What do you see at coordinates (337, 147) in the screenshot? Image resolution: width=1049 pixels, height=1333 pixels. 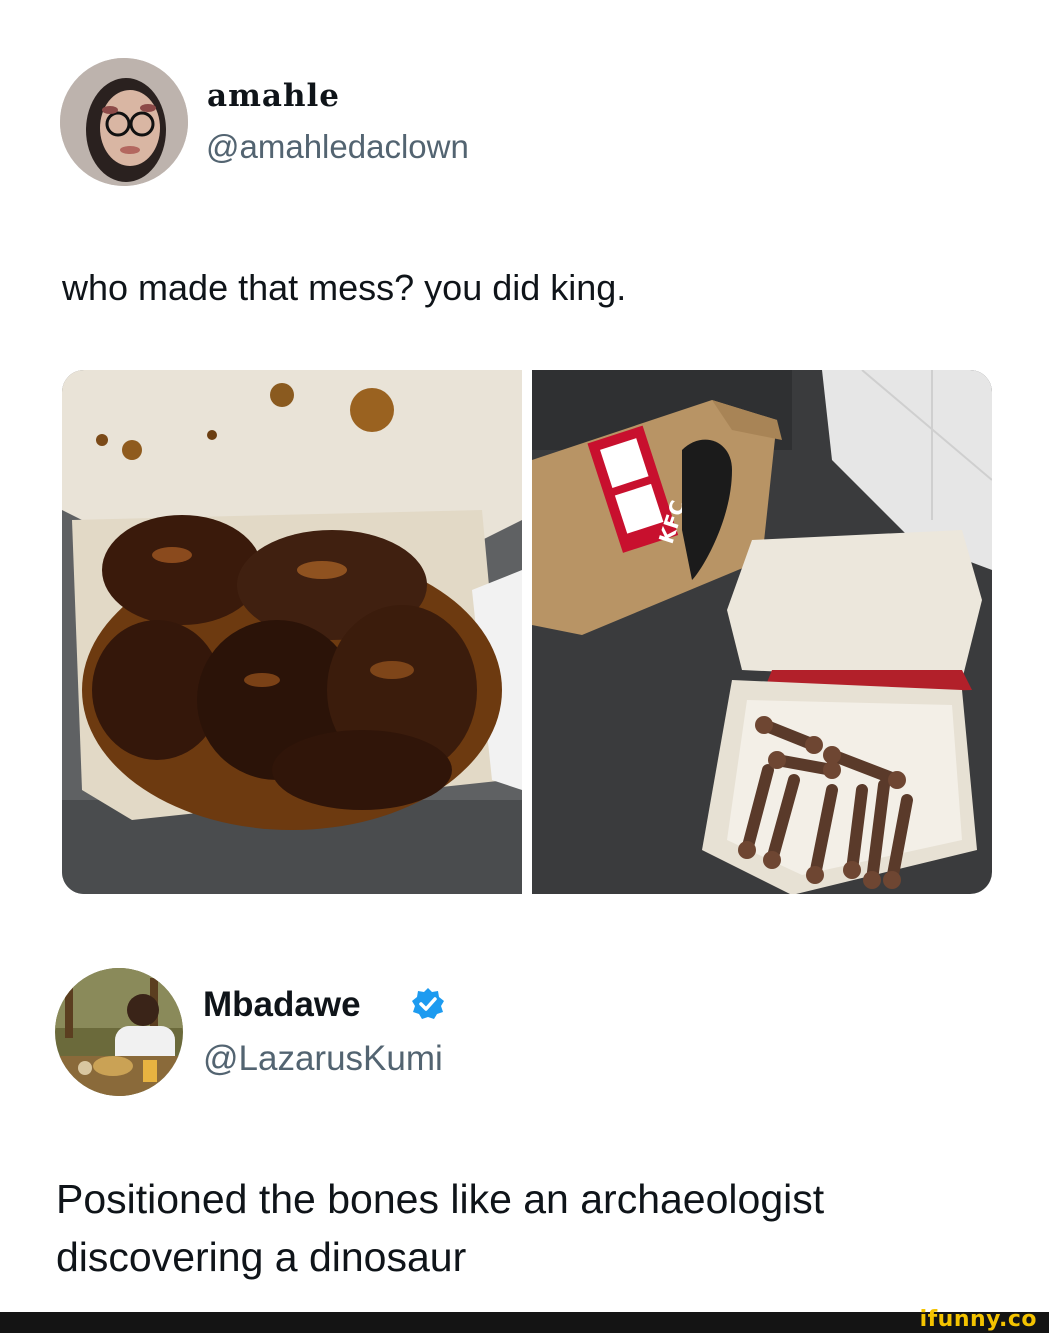 I see `author-handle: @amahledaclown` at bounding box center [337, 147].